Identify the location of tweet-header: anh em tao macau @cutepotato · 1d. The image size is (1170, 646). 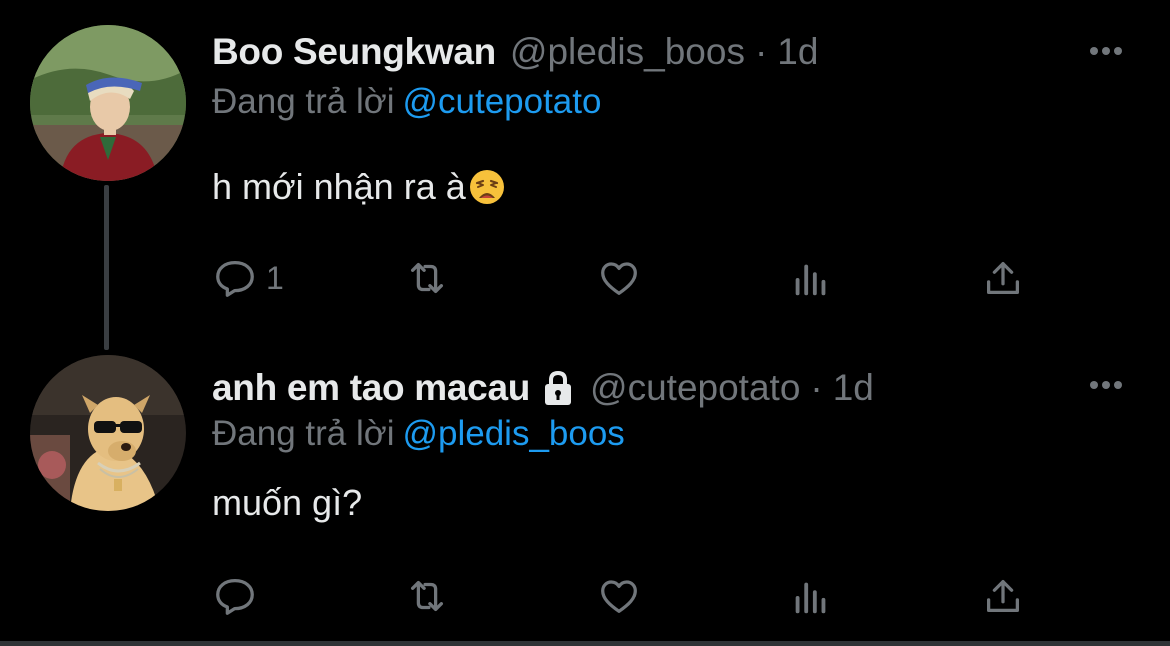
(543, 388).